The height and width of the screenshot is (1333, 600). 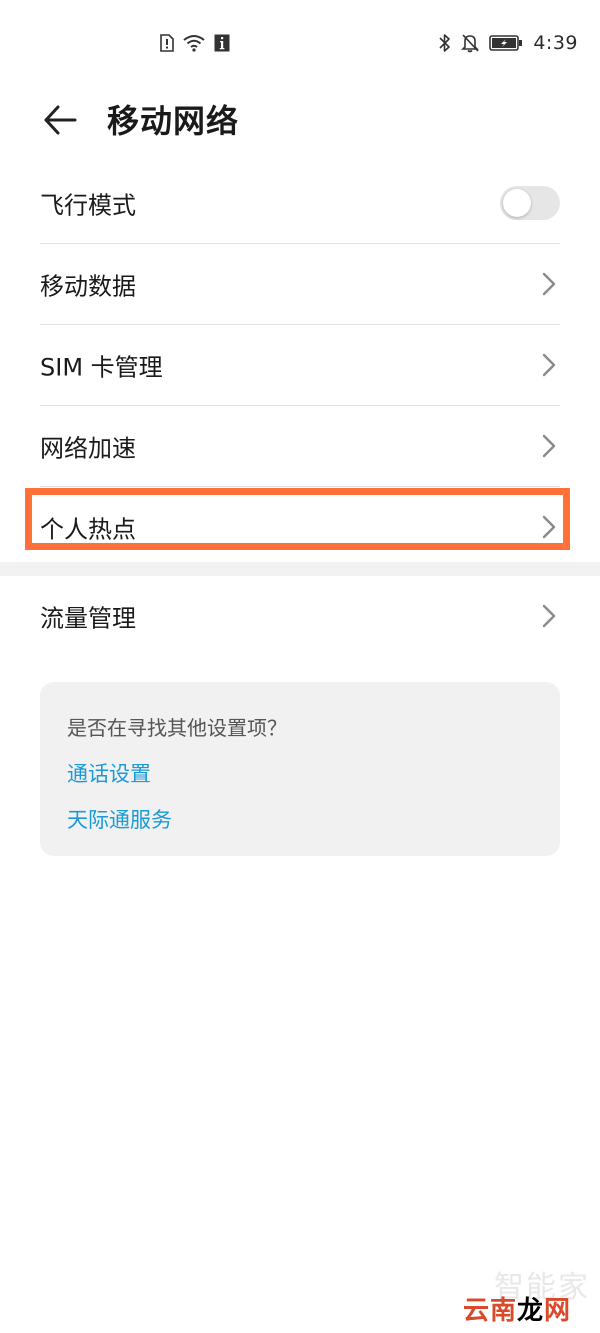 I want to click on back-button, so click(x=60, y=120).